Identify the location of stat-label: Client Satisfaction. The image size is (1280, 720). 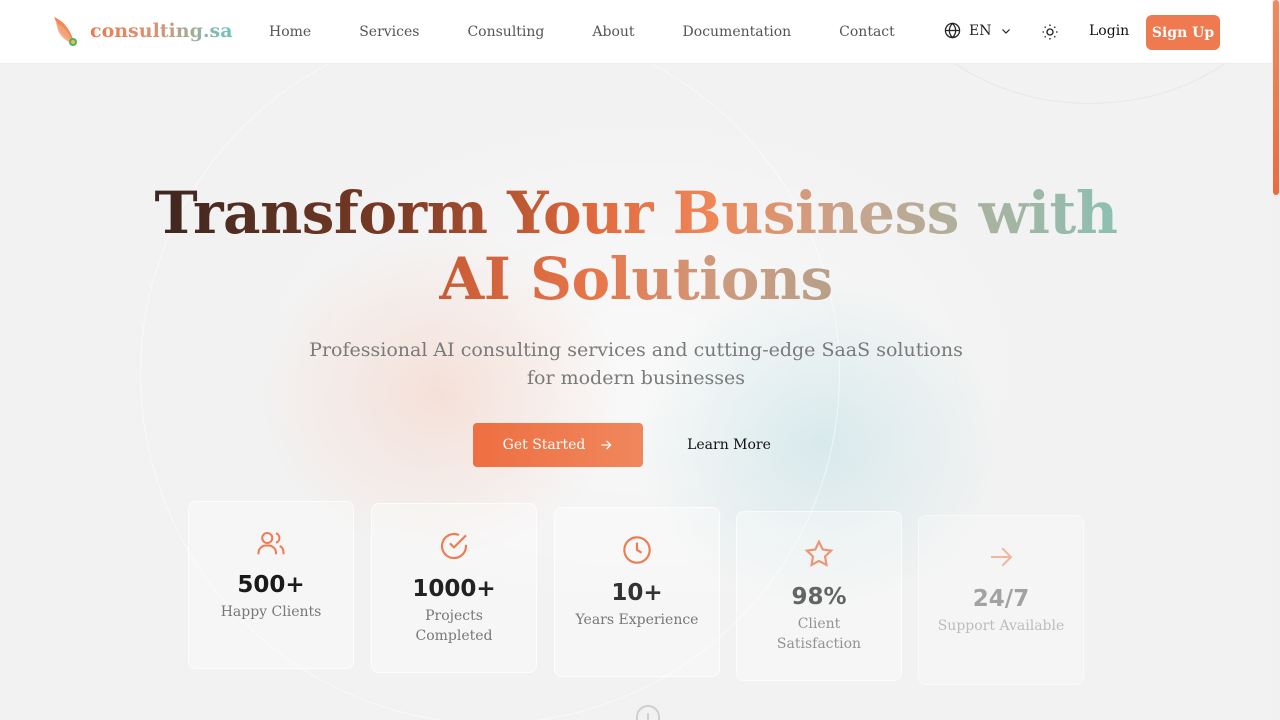
(819, 634).